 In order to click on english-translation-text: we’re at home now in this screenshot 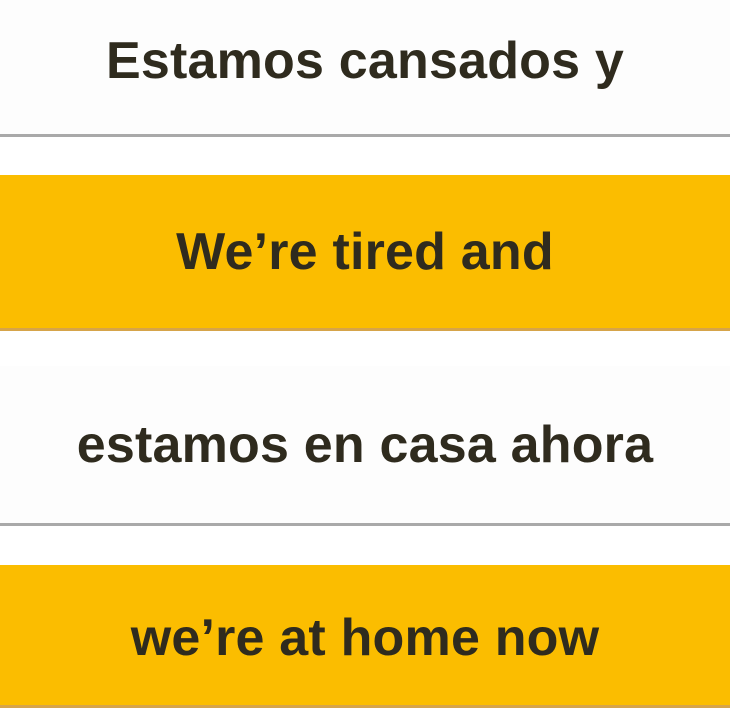, I will do `click(365, 638)`.